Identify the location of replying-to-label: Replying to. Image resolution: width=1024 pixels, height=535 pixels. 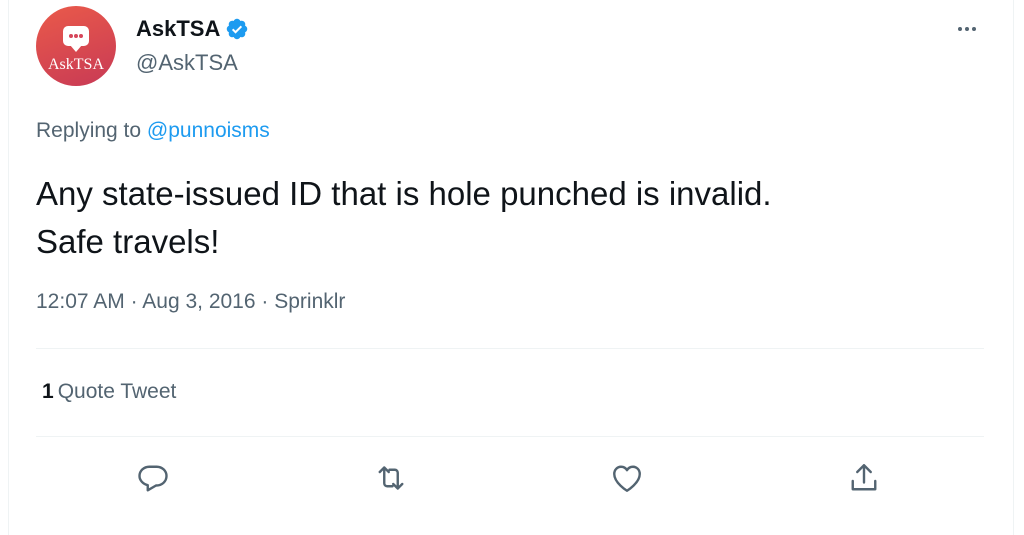
(89, 130).